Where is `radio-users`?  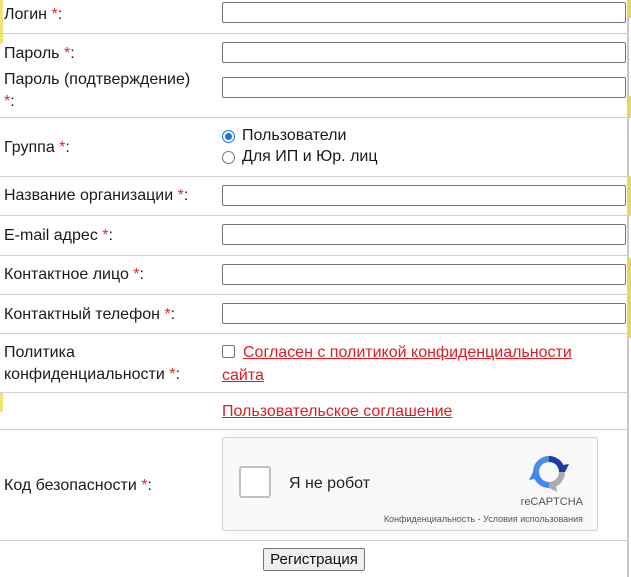 radio-users is located at coordinates (228, 136).